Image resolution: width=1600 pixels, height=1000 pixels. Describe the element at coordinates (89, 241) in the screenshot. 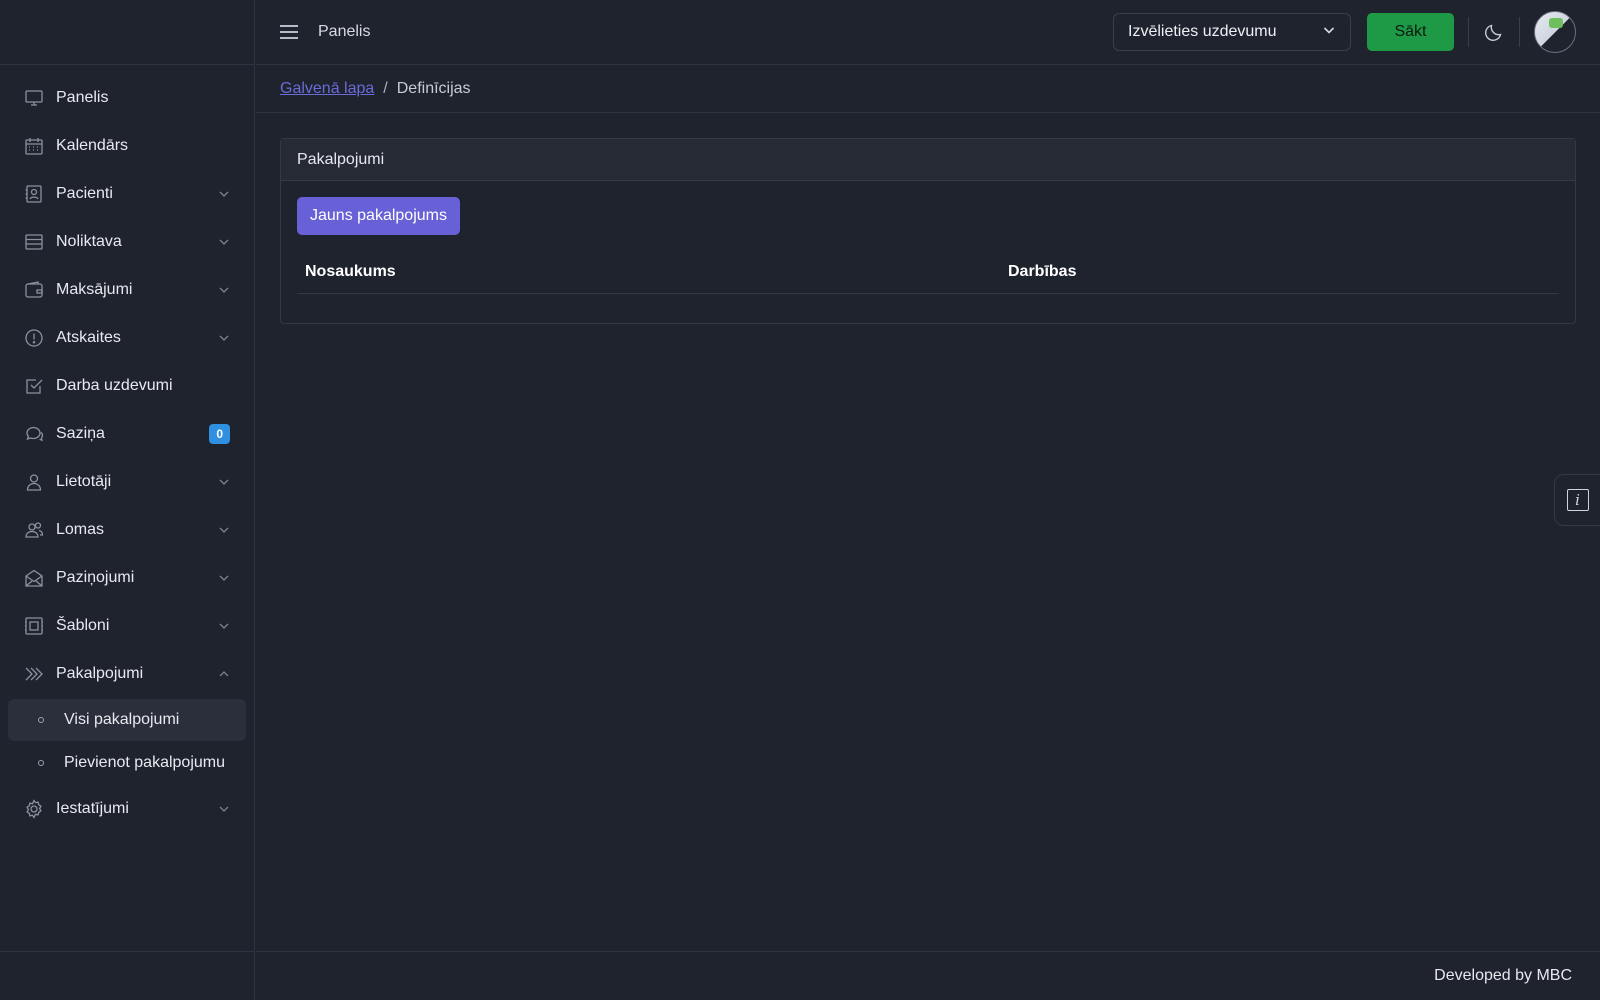

I see `sidebar-item-label: Noliktava` at that location.